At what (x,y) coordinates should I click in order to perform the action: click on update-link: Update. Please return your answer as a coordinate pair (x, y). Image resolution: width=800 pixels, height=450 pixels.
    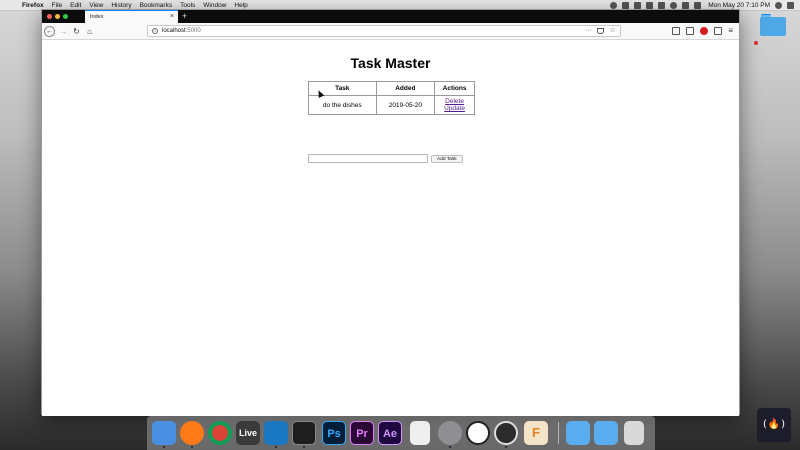
    Looking at the image, I should click on (454, 108).